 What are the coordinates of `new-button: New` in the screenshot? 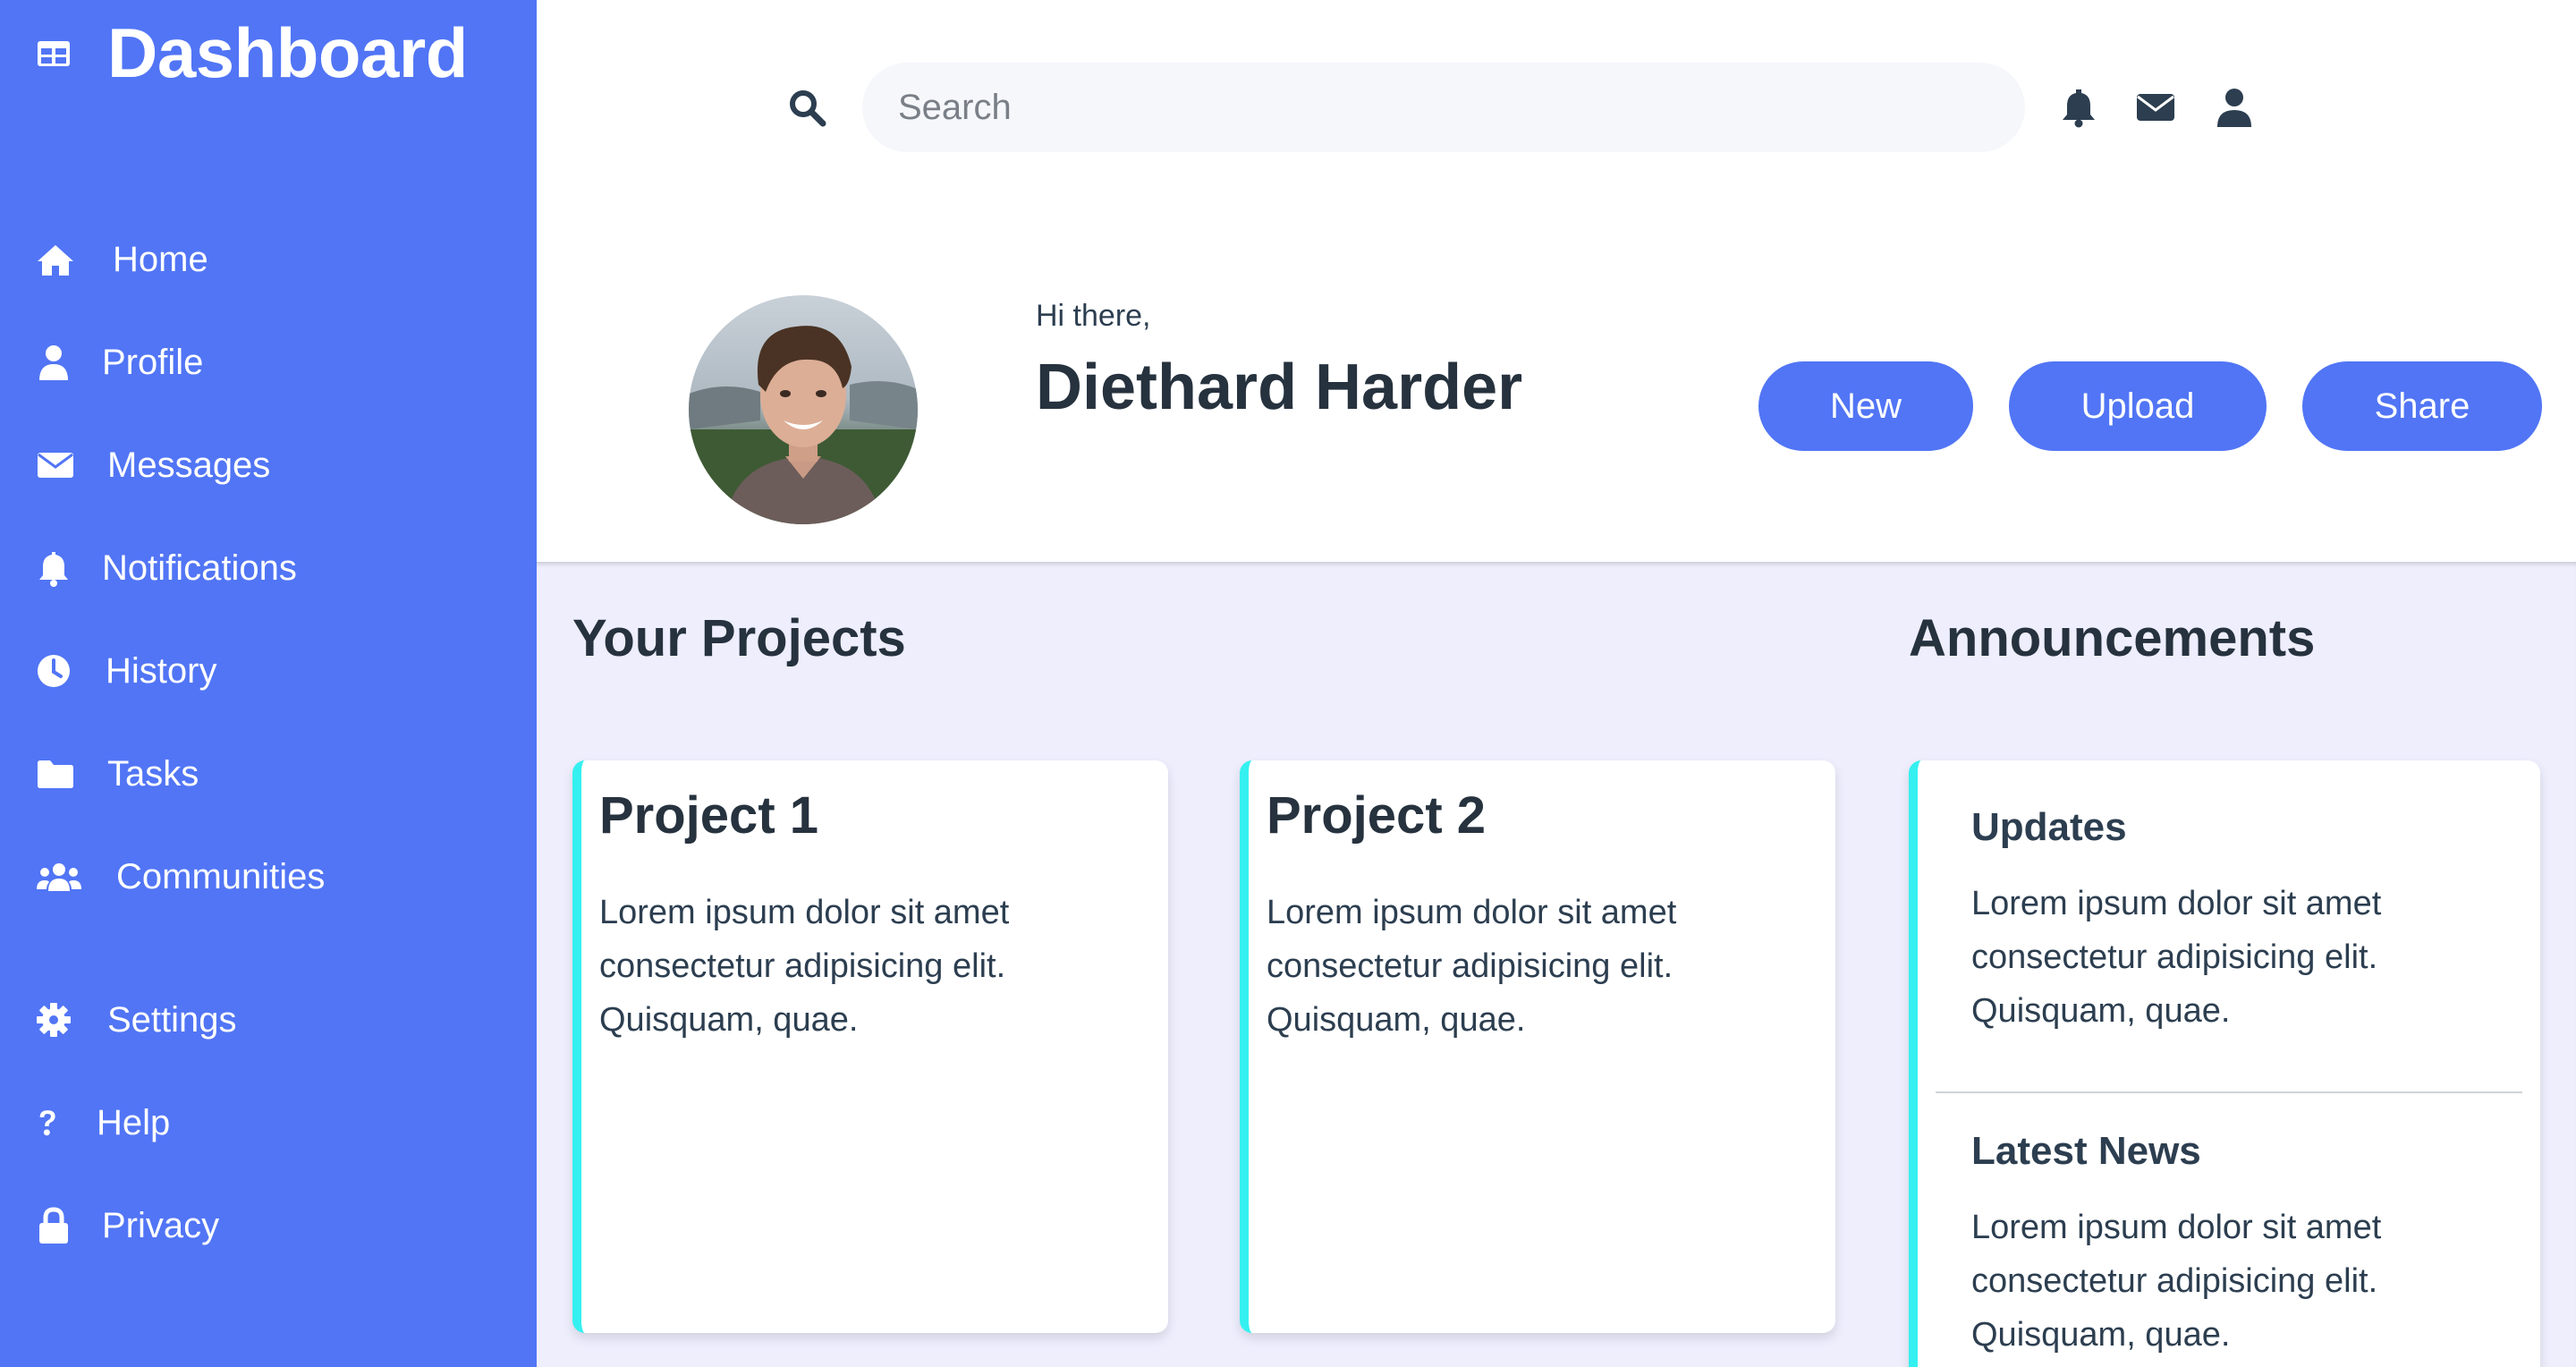 It's located at (1865, 406).